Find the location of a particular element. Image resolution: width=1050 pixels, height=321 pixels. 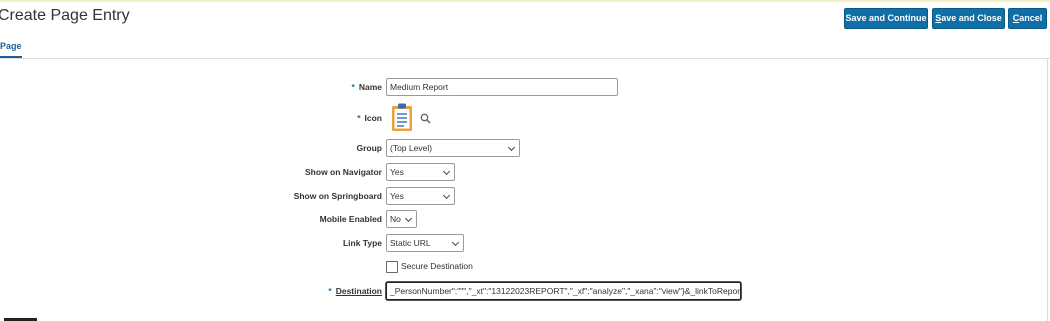

destination-label: * Destination is located at coordinates (307, 291).